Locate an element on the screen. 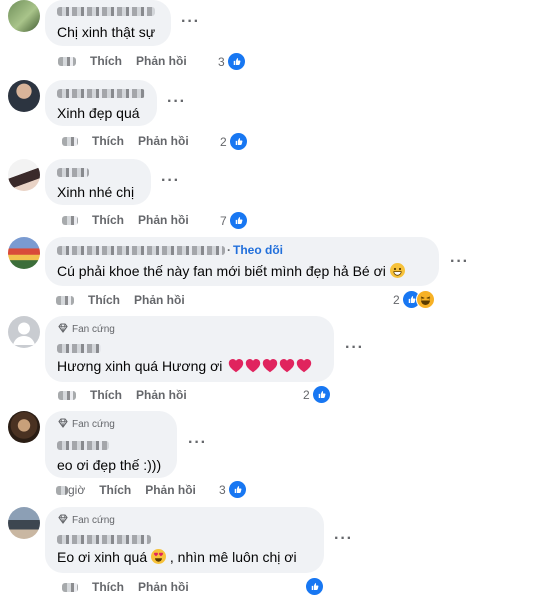 This screenshot has height=597, width=552. timestamp: giờ is located at coordinates (77, 490).